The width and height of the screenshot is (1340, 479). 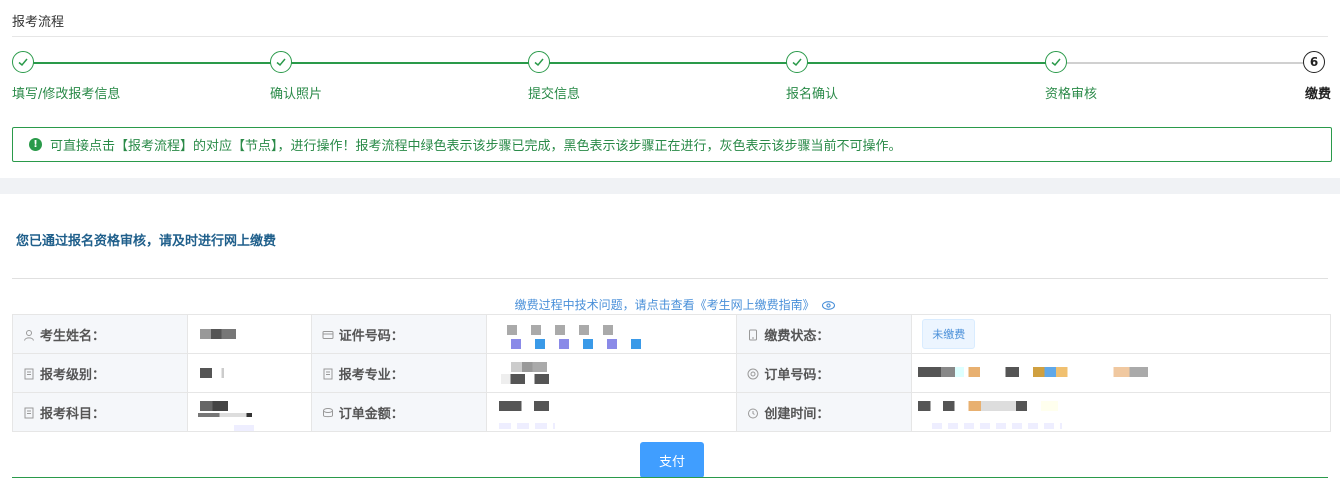 I want to click on major-label: 报考专业：, so click(x=371, y=375).